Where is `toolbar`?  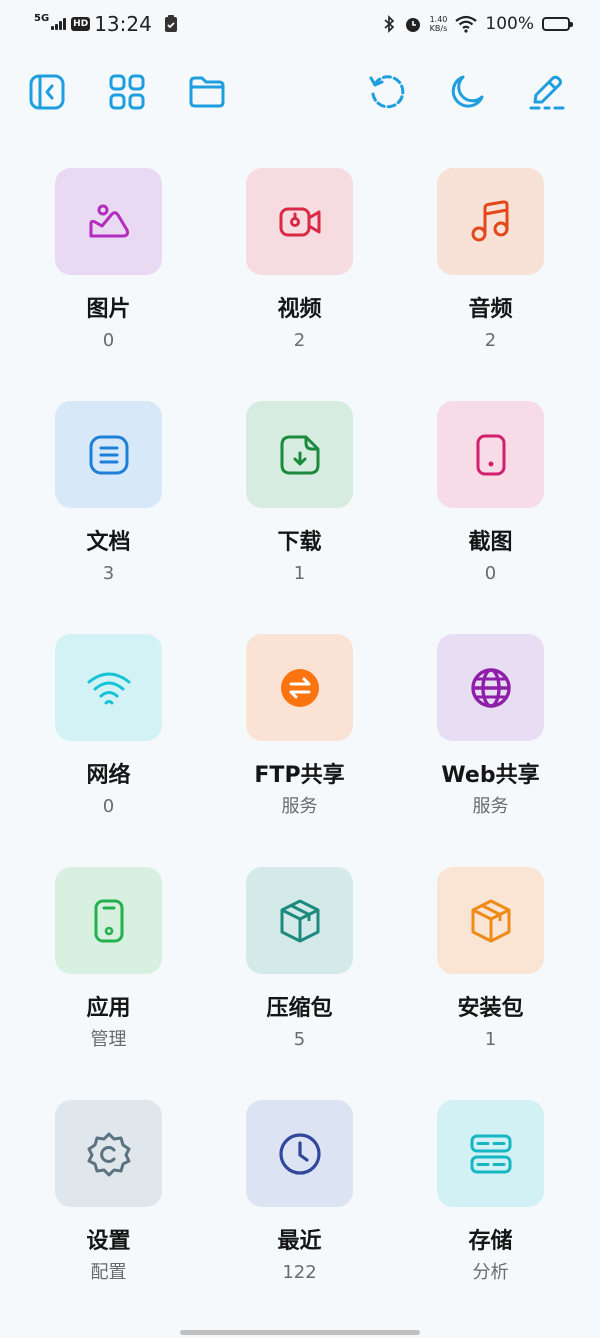
toolbar is located at coordinates (300, 92).